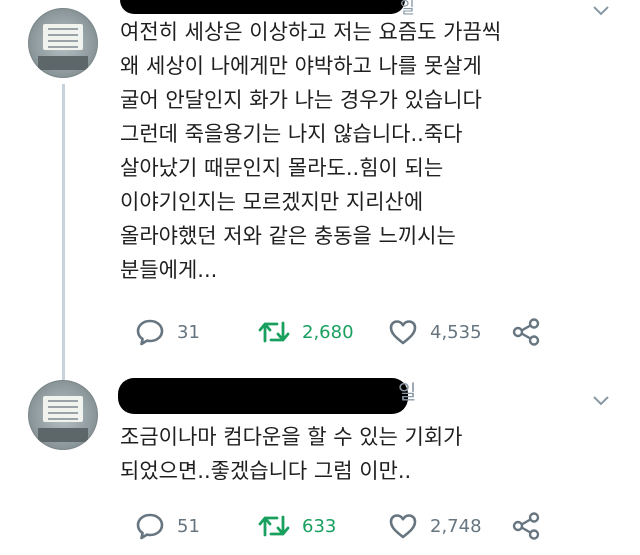 This screenshot has width=640, height=555. What do you see at coordinates (188, 332) in the screenshot?
I see `reply-count: 31` at bounding box center [188, 332].